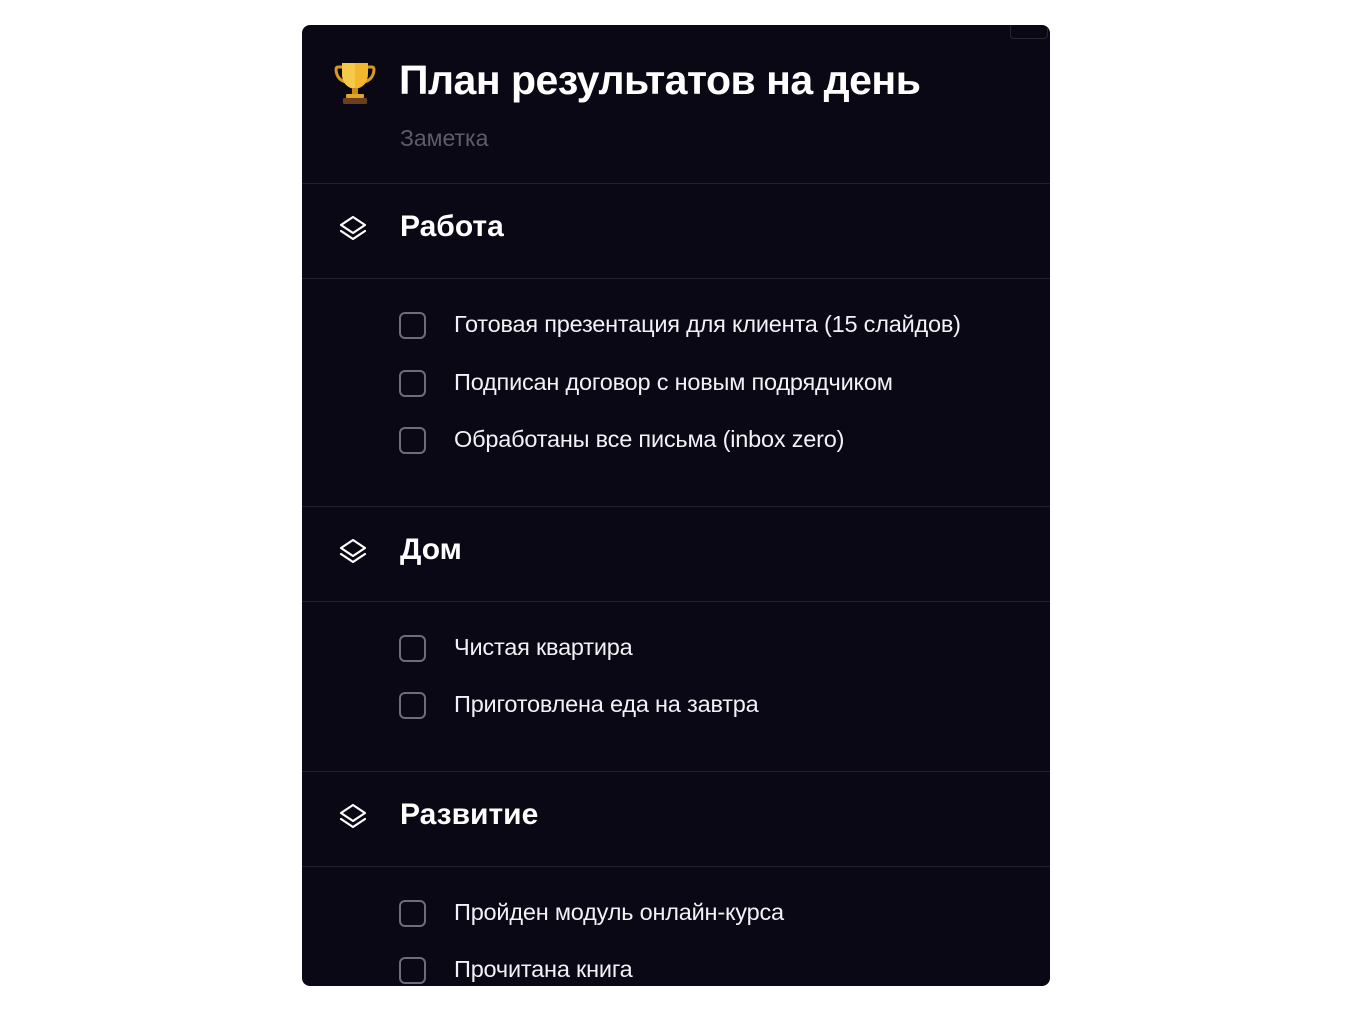 The image size is (1352, 1011). I want to click on checklist-item-label: Прочитана книга, so click(543, 969).